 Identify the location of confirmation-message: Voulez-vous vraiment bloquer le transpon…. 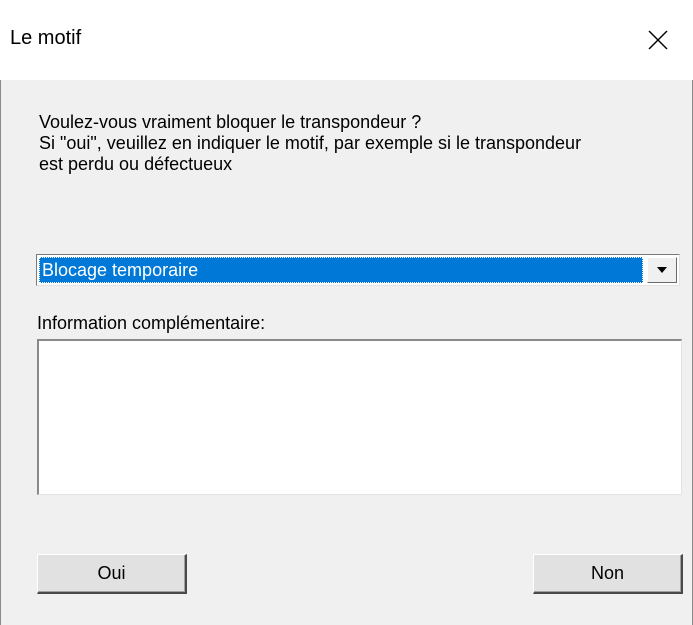
(359, 143).